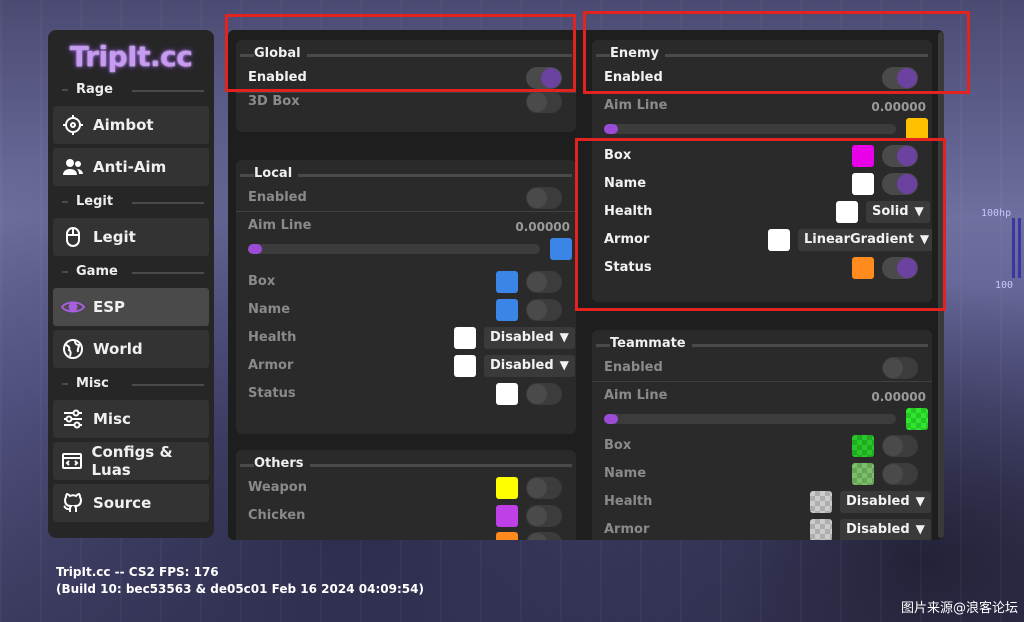  I want to click on teammate-box-row: Box, so click(762, 446).